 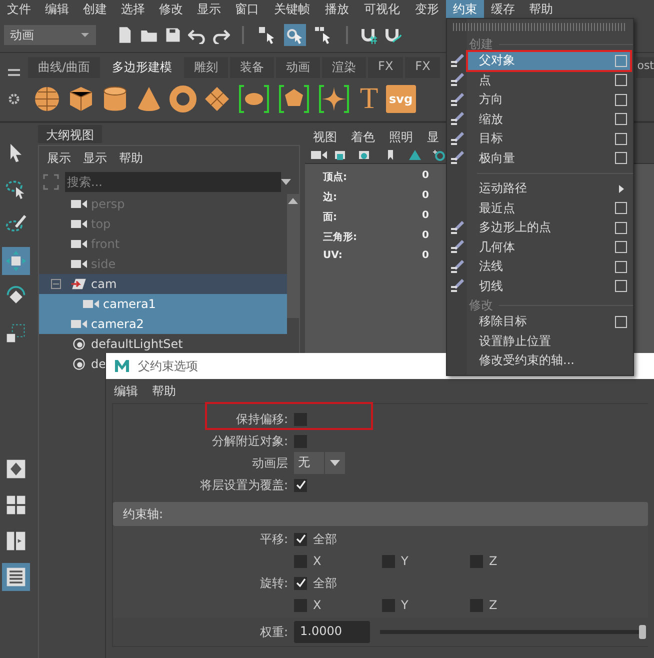 What do you see at coordinates (249, 441) in the screenshot?
I see `field-label: 分解附近对象:` at bounding box center [249, 441].